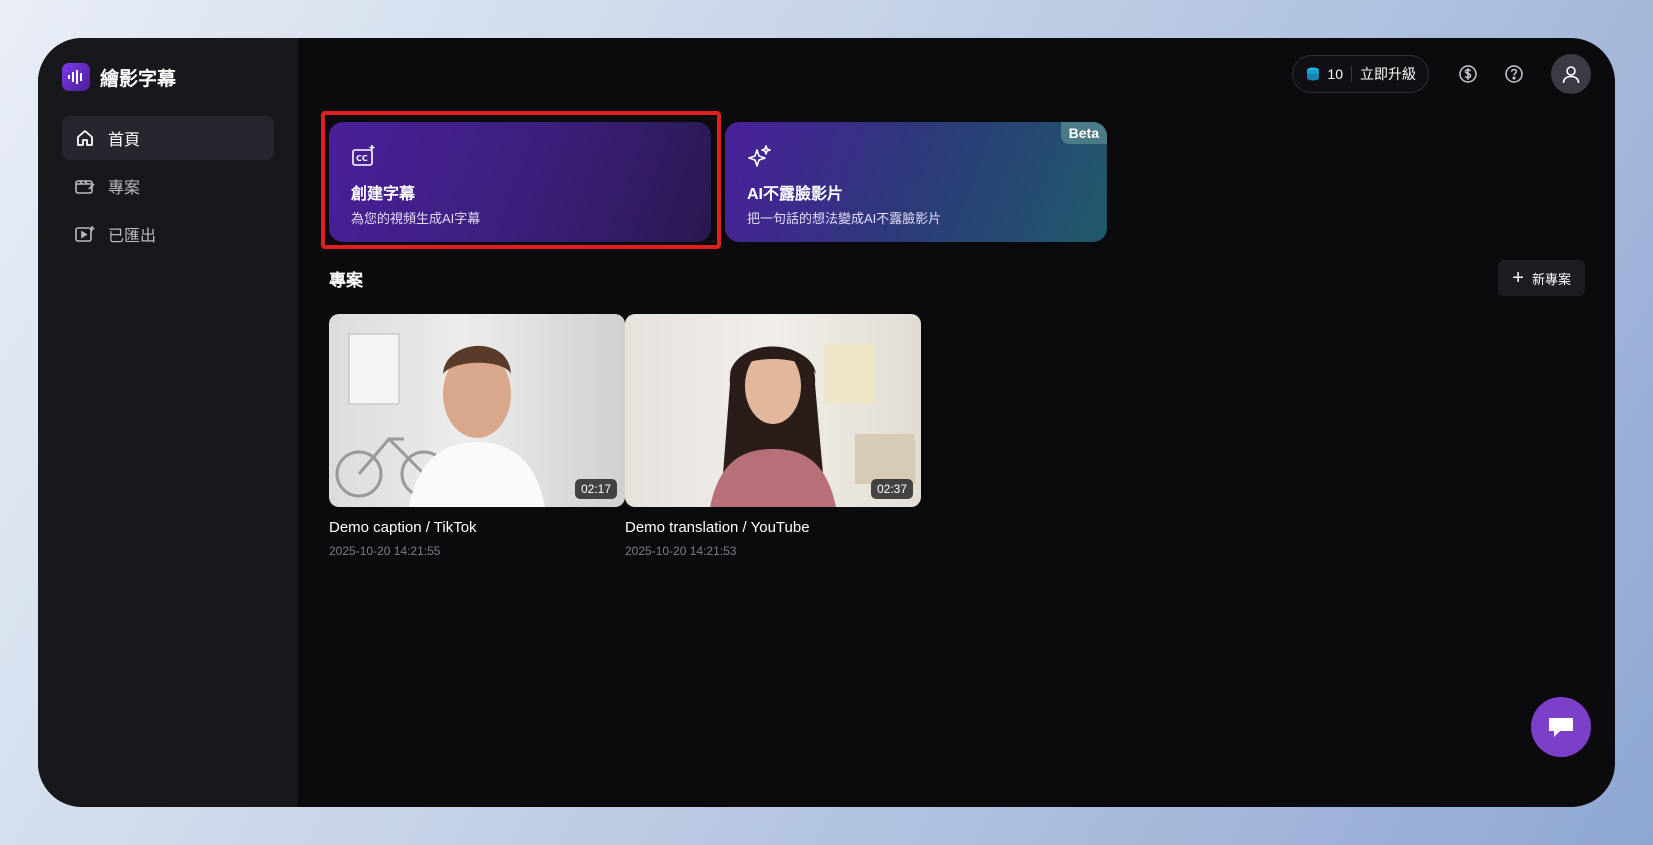 The image size is (1653, 845). I want to click on sidebar-item-projects: 專案, so click(168, 186).